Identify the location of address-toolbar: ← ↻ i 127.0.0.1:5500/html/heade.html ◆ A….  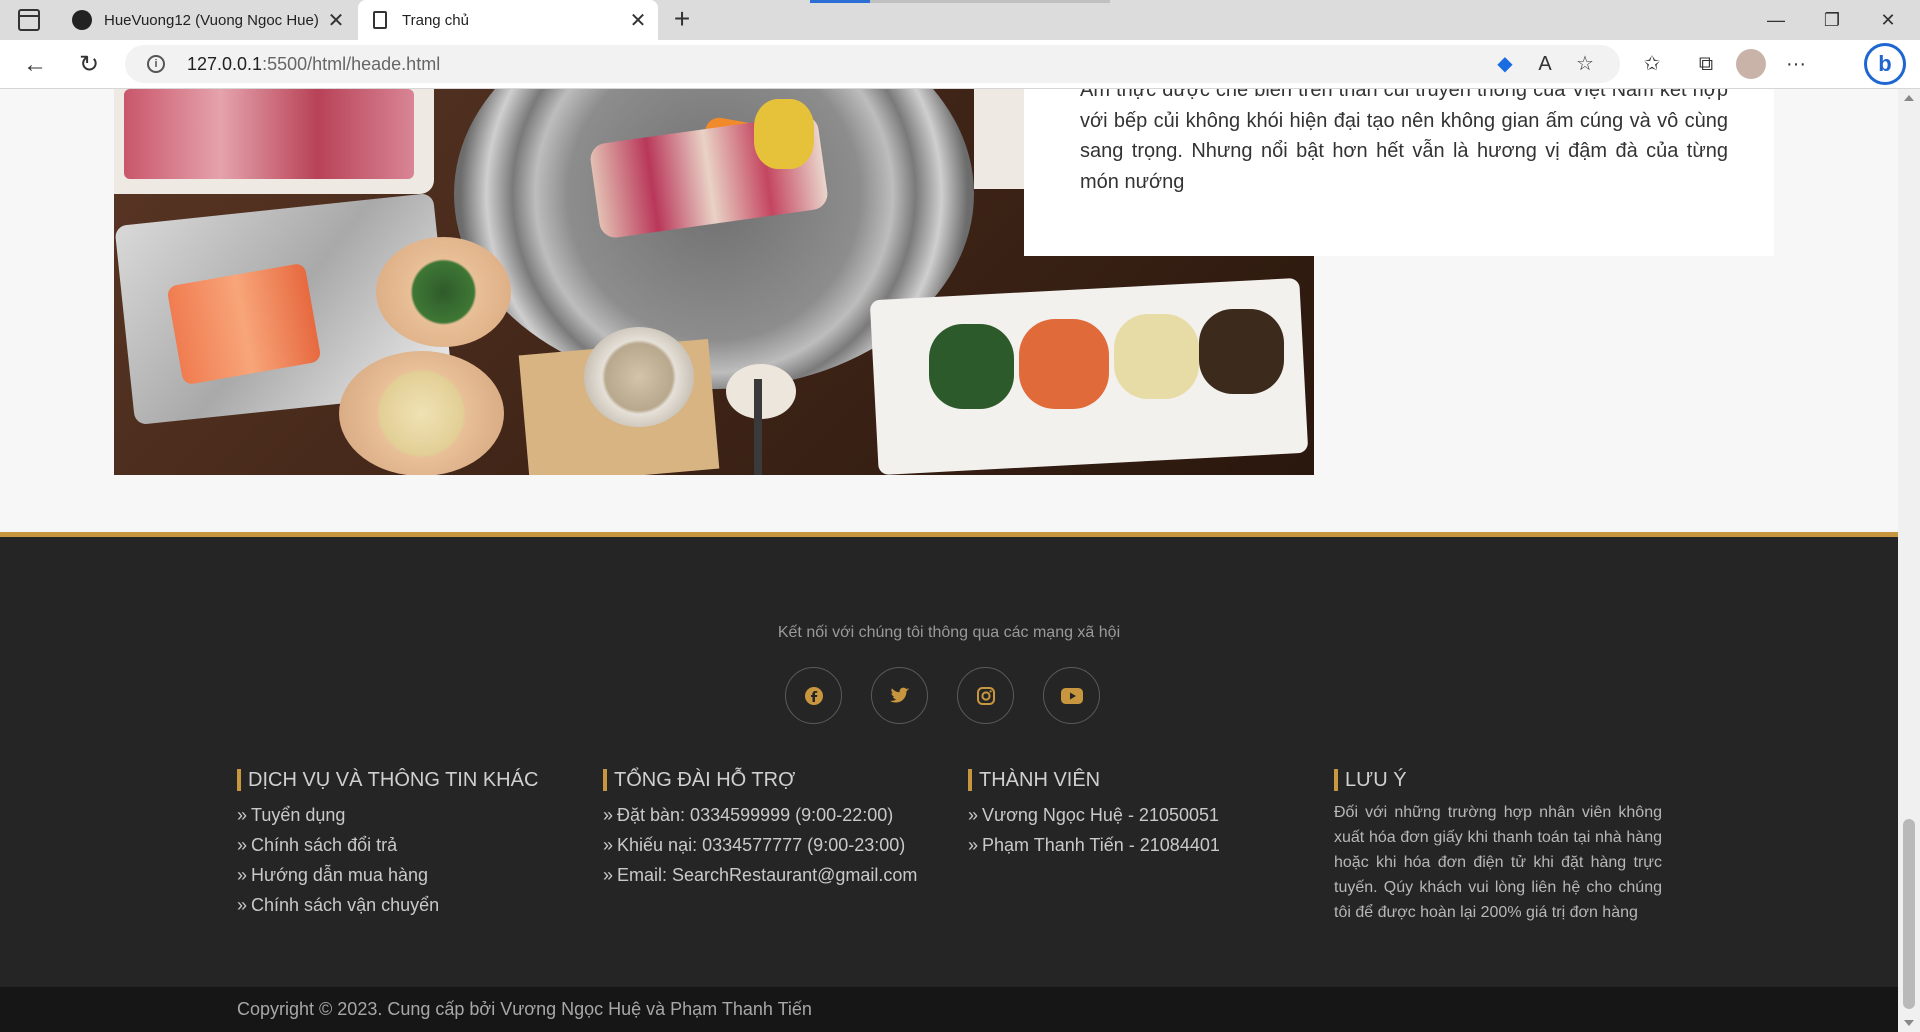
(960, 64).